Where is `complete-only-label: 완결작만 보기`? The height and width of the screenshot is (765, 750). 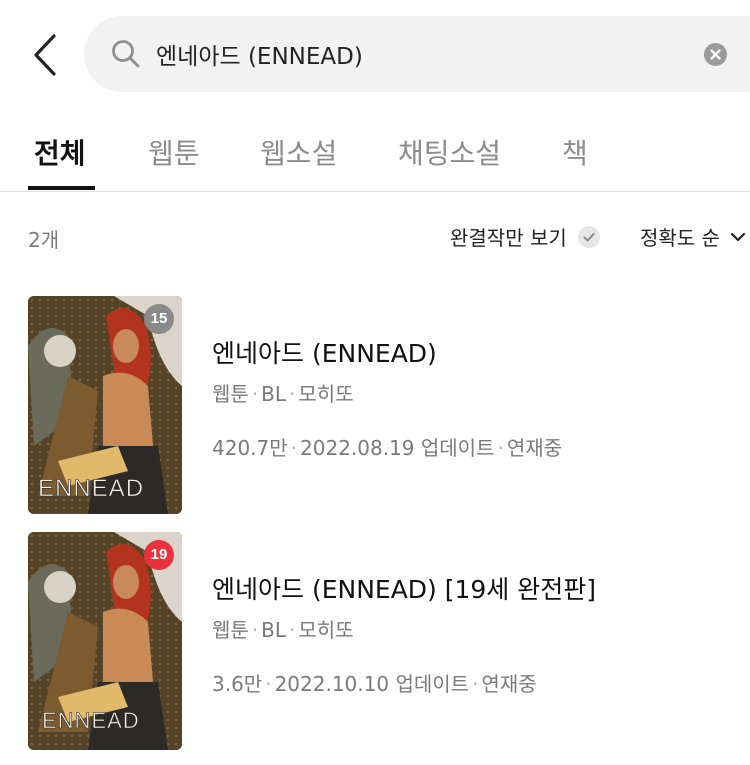 complete-only-label: 완결작만 보기 is located at coordinates (508, 238).